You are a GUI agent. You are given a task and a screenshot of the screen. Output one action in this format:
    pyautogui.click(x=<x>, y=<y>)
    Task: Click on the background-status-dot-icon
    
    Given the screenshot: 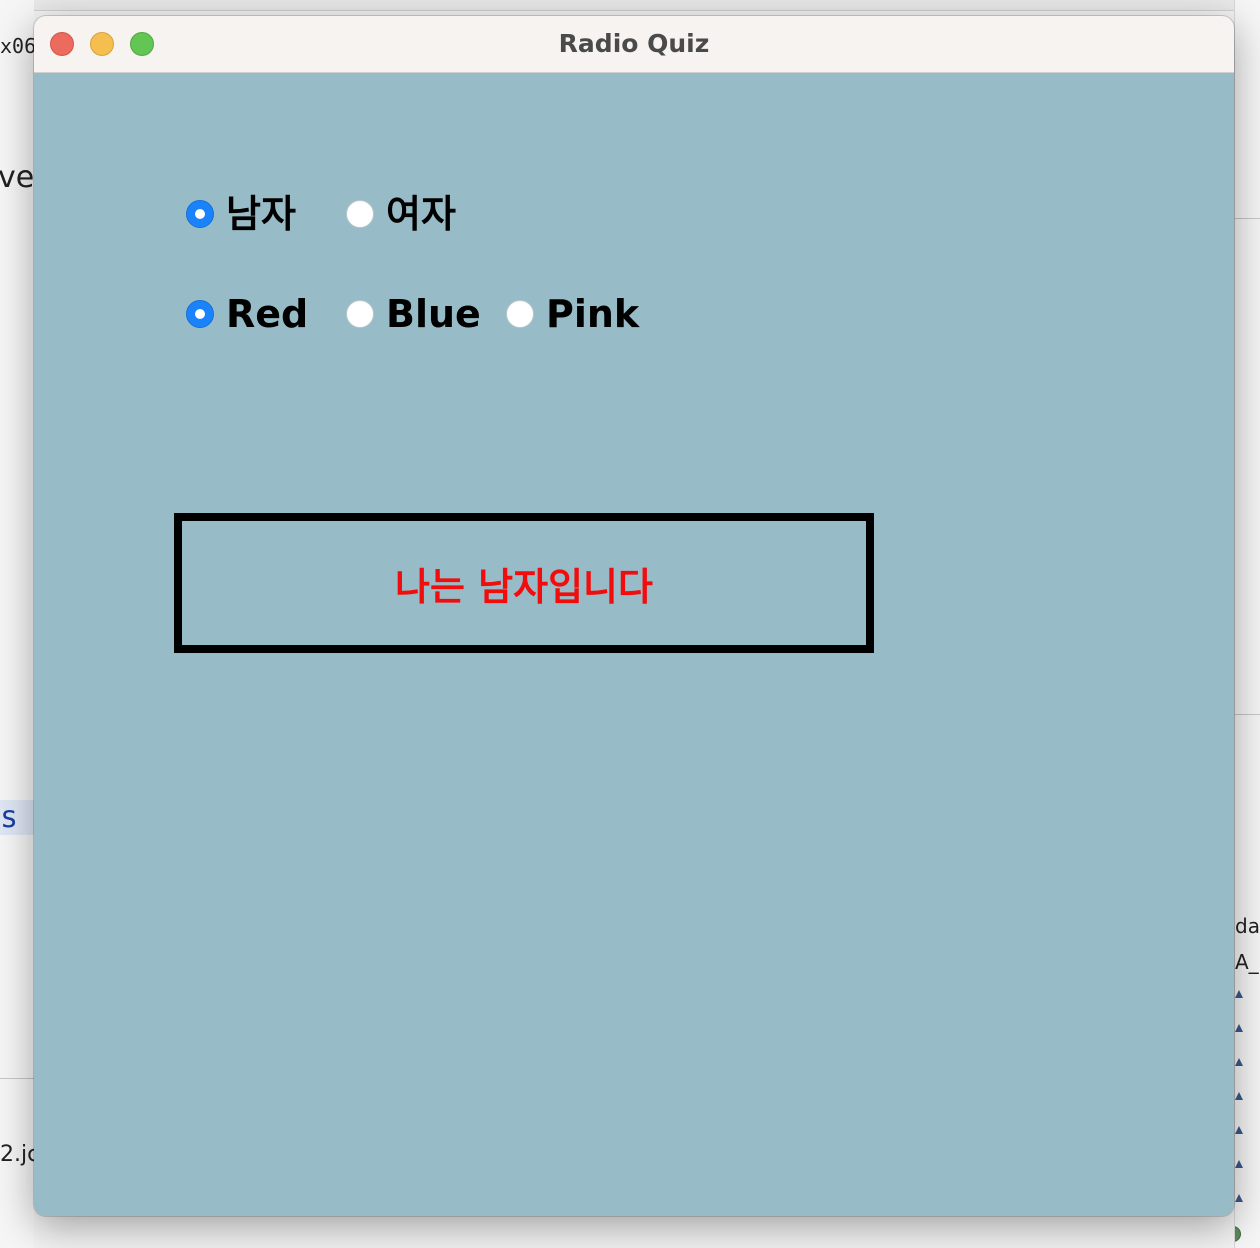 What is the action you would take?
    pyautogui.click(x=1238, y=1234)
    